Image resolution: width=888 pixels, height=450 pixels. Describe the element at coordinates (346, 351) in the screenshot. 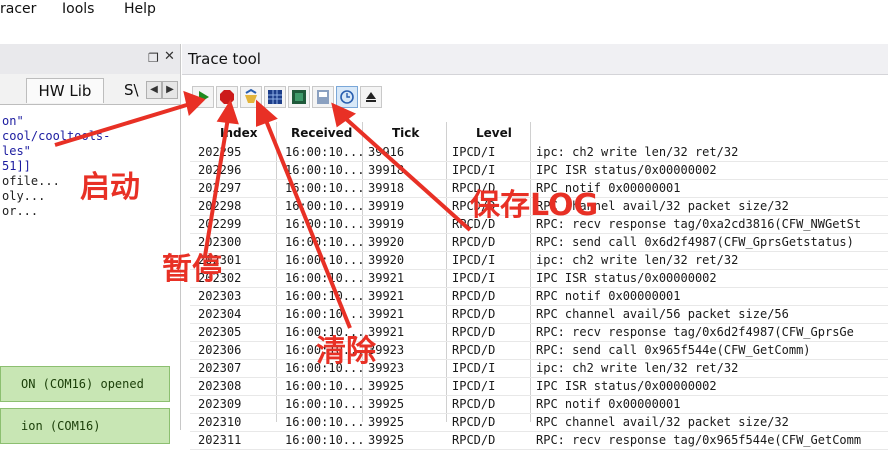

I see `annotation-clear: 清除` at that location.